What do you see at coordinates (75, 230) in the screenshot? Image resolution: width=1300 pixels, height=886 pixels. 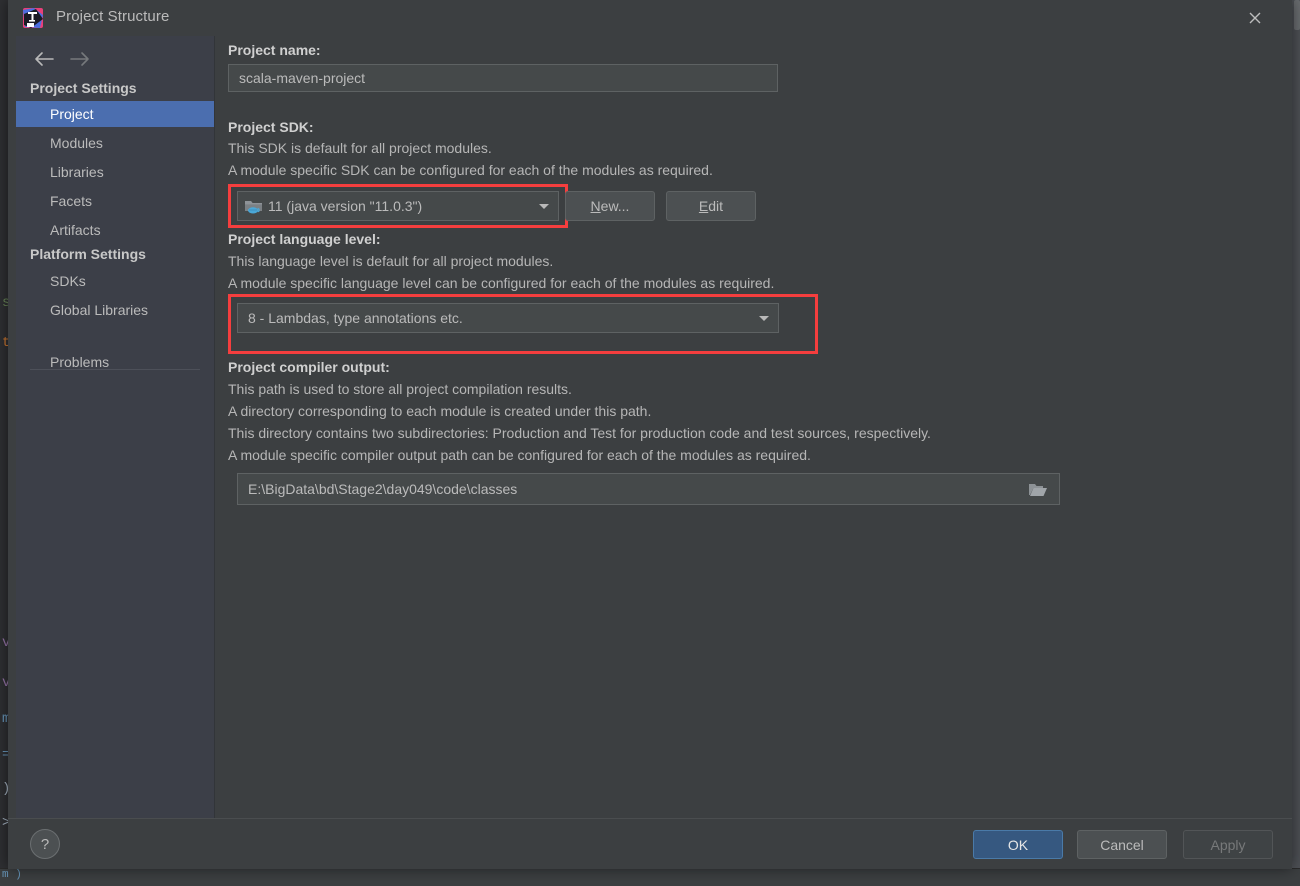 I see `sidebar-item-label: Artifacts` at bounding box center [75, 230].